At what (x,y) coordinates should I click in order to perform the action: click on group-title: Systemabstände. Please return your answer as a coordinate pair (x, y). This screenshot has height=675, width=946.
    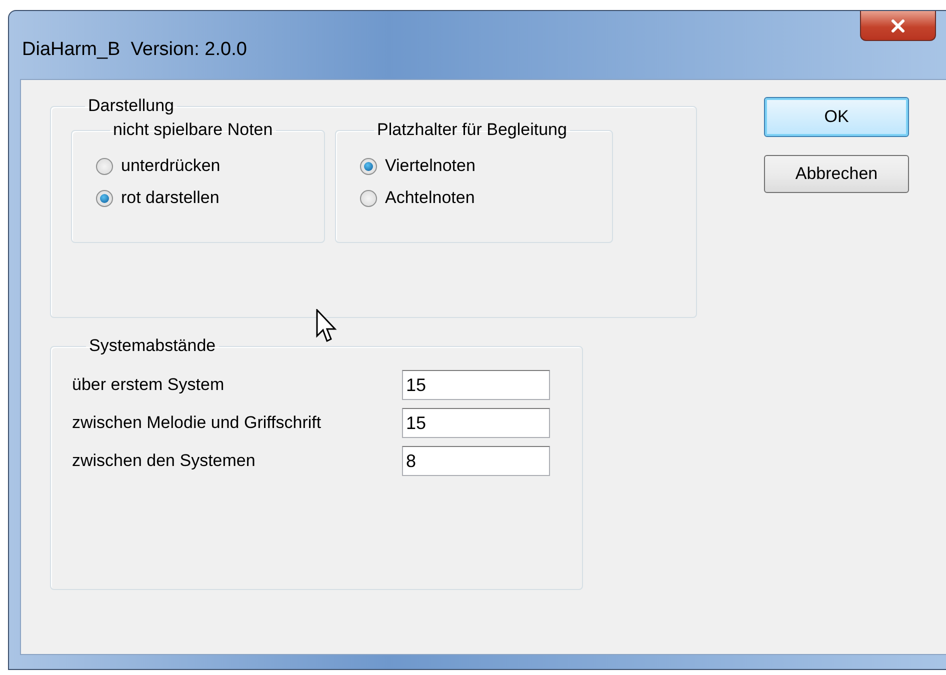
    Looking at the image, I should click on (152, 345).